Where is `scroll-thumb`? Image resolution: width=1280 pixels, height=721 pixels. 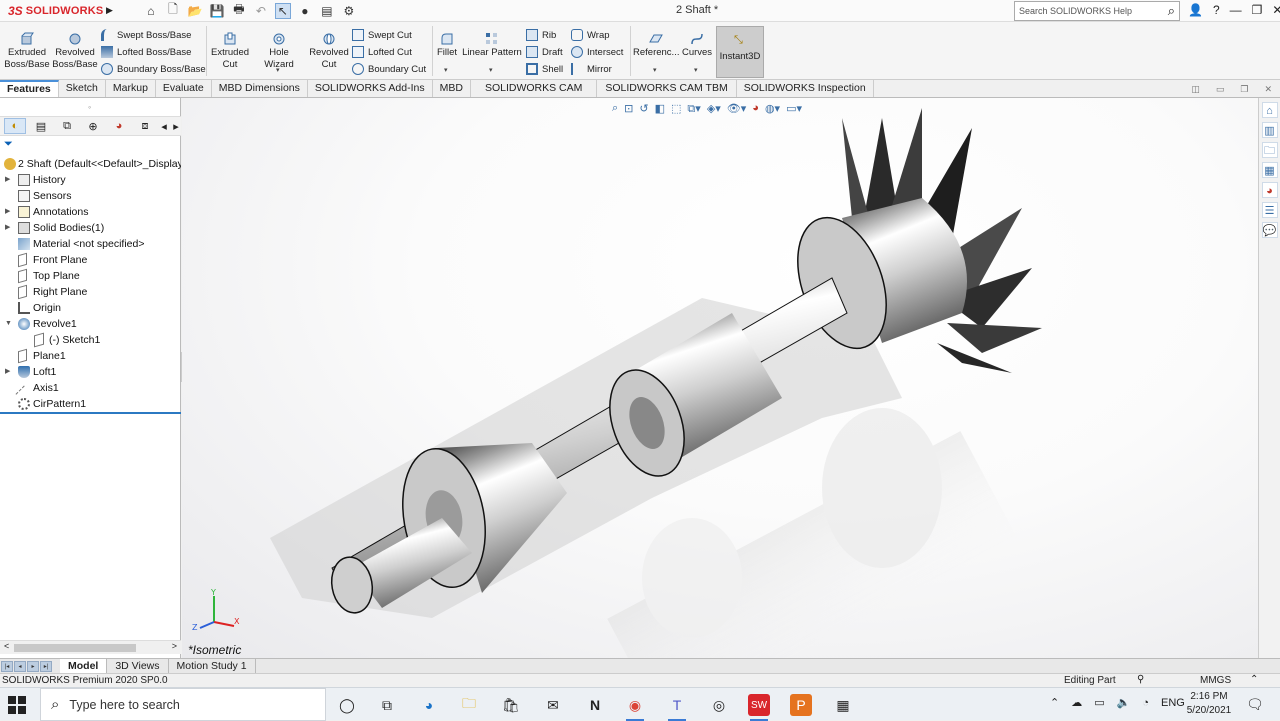 scroll-thumb is located at coordinates (75, 648).